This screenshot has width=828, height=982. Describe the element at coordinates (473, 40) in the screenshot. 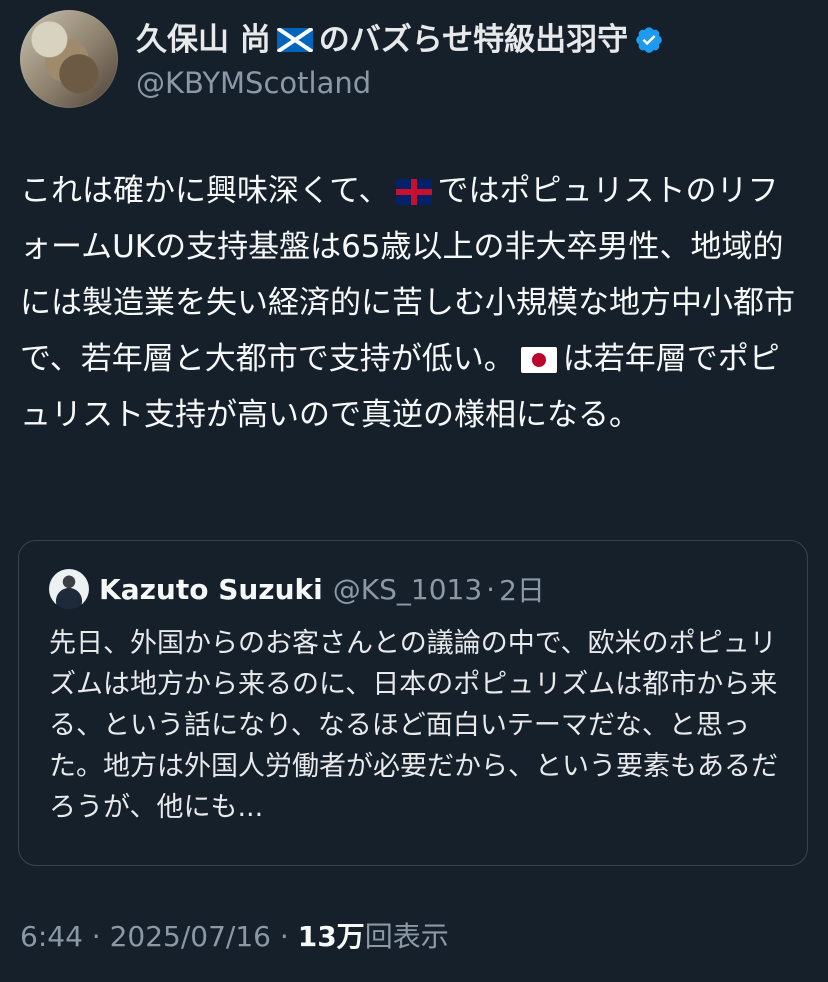

I see `author-display-name-suffix: のバズらせ特級出羽守` at that location.